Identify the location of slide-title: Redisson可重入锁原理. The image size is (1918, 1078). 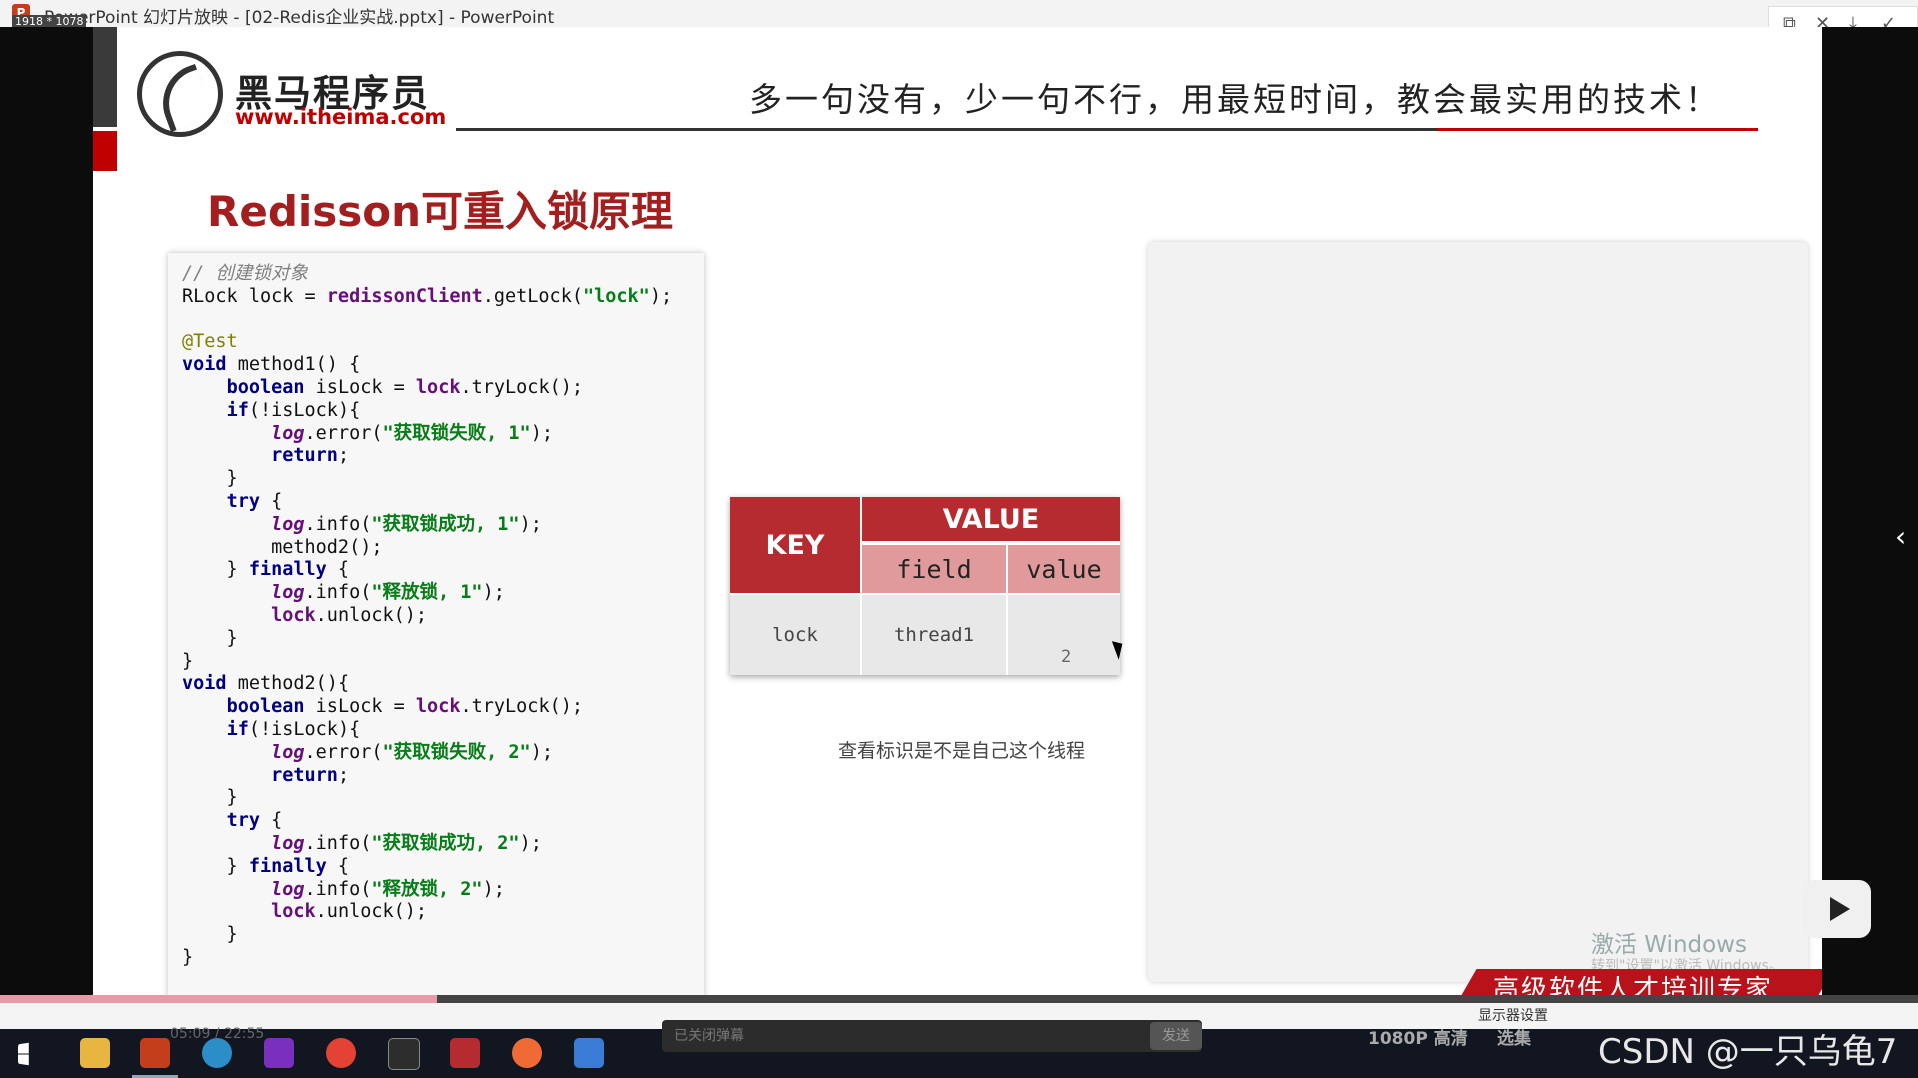
(440, 211).